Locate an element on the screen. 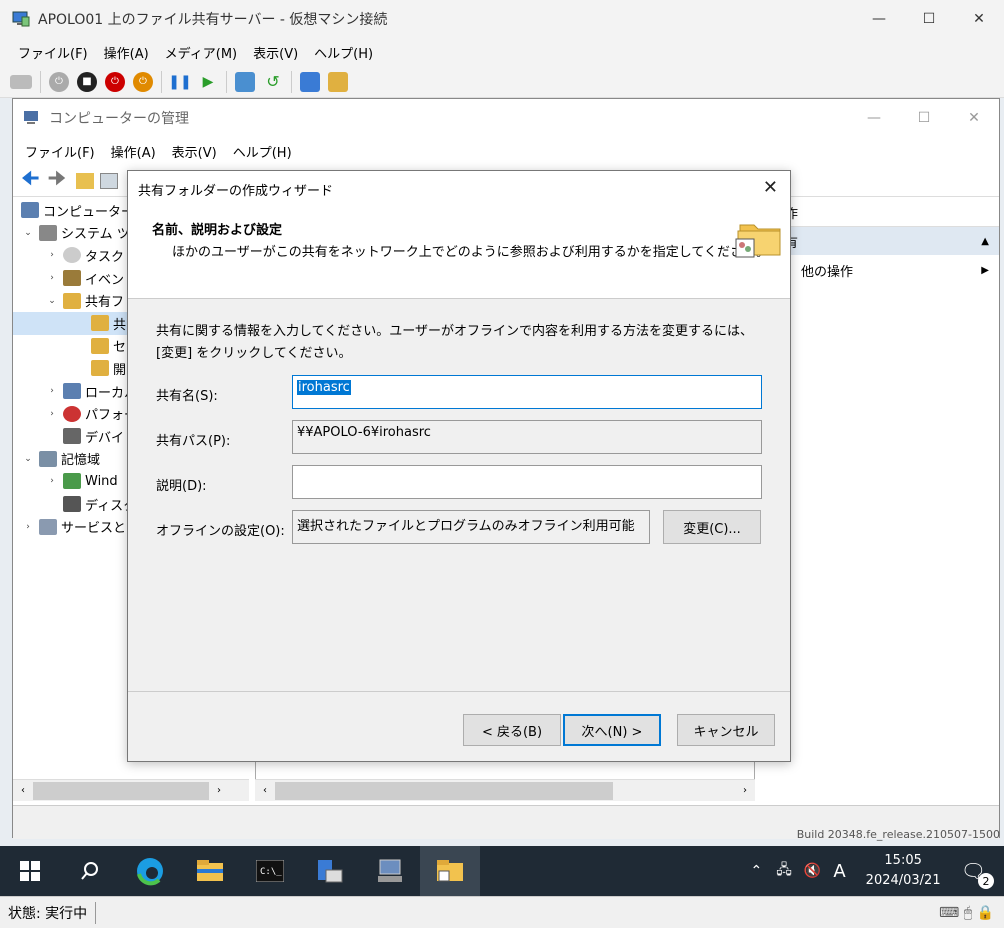 The width and height of the screenshot is (1004, 928). more-actions-item: 他の操作 ▶ is located at coordinates (880, 270).